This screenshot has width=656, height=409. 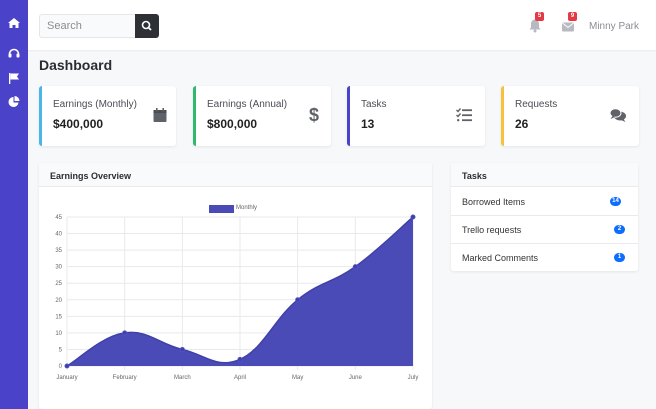 I want to click on search-button, so click(x=147, y=26).